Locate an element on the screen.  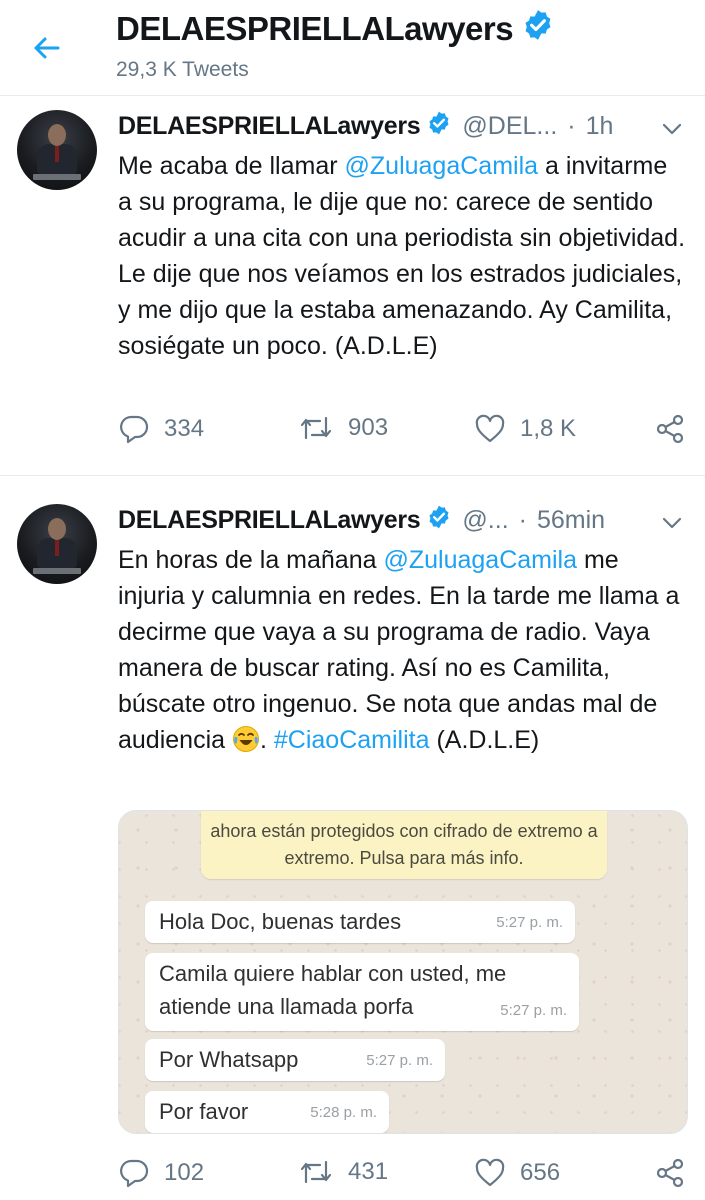
header-title-row: DELAESPRIELLALawyers is located at coordinates (335, 29).